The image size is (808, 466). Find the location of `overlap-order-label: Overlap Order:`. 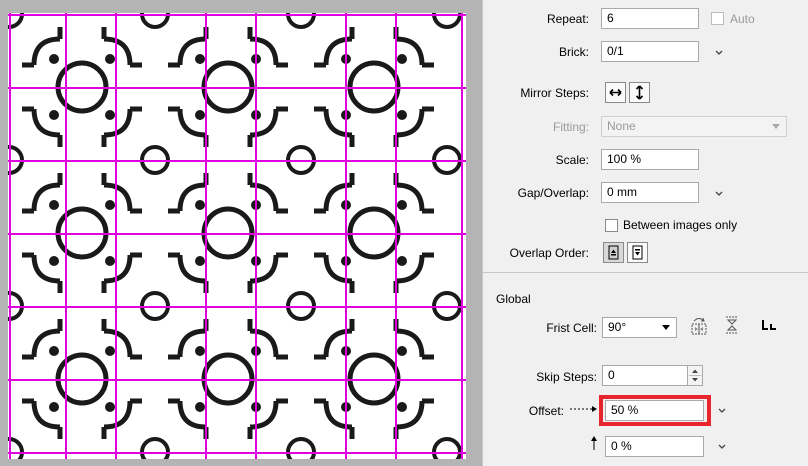

overlap-order-label: Overlap Order: is located at coordinates (549, 253).